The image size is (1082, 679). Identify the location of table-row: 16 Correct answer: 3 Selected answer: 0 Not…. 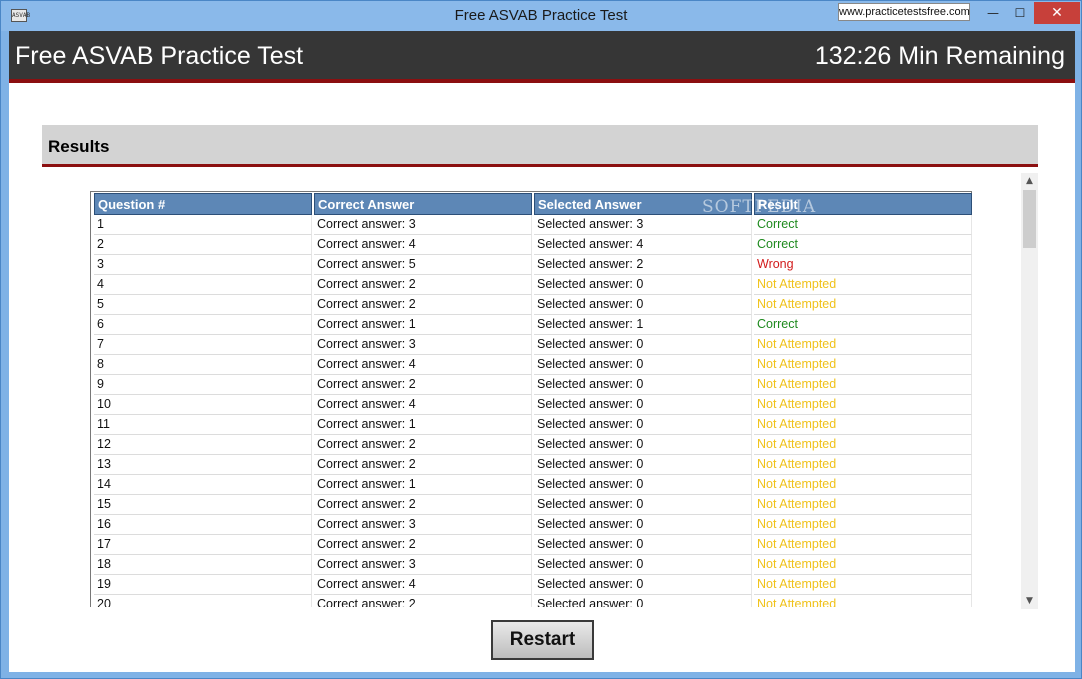
(533, 525).